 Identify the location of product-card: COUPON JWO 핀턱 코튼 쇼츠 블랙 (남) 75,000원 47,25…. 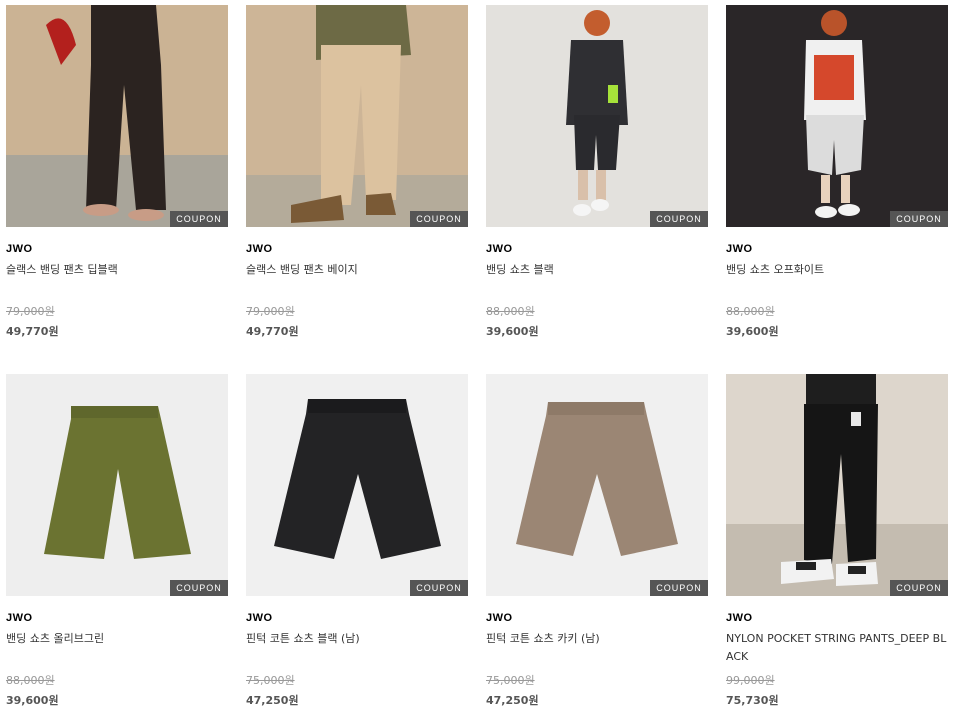
(357, 541).